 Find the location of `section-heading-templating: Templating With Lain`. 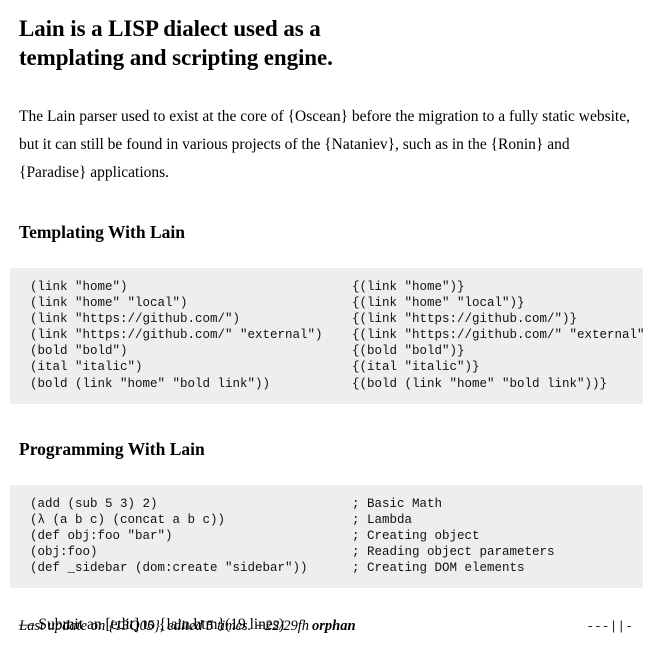

section-heading-templating: Templating With Lain is located at coordinates (102, 232).